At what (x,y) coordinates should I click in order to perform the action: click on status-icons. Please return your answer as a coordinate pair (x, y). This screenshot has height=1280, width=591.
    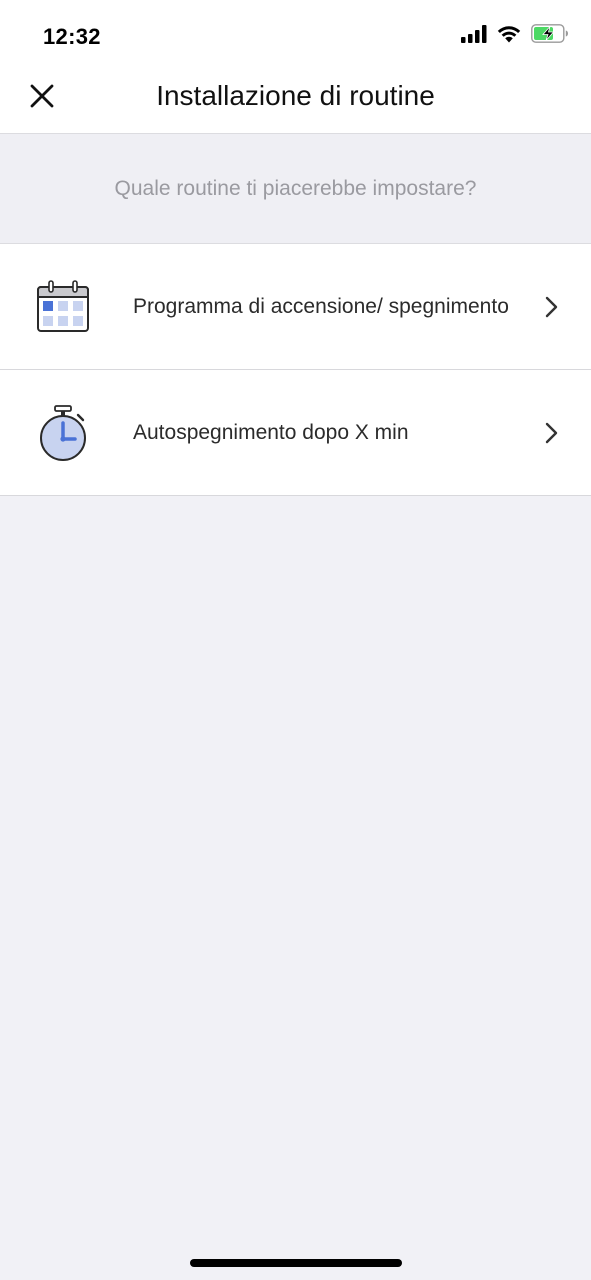
    Looking at the image, I should click on (515, 36).